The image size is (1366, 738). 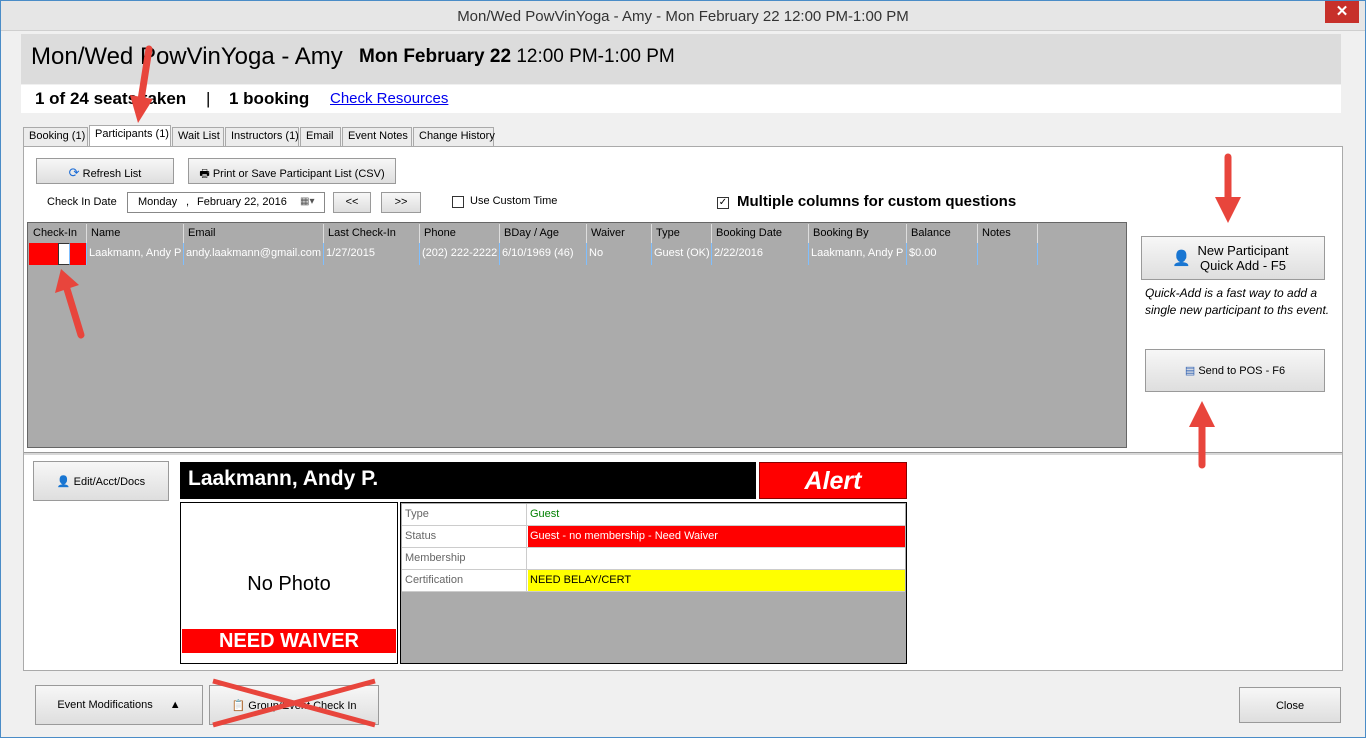 What do you see at coordinates (175, 705) in the screenshot?
I see `triangle-up-icon: ▲` at bounding box center [175, 705].